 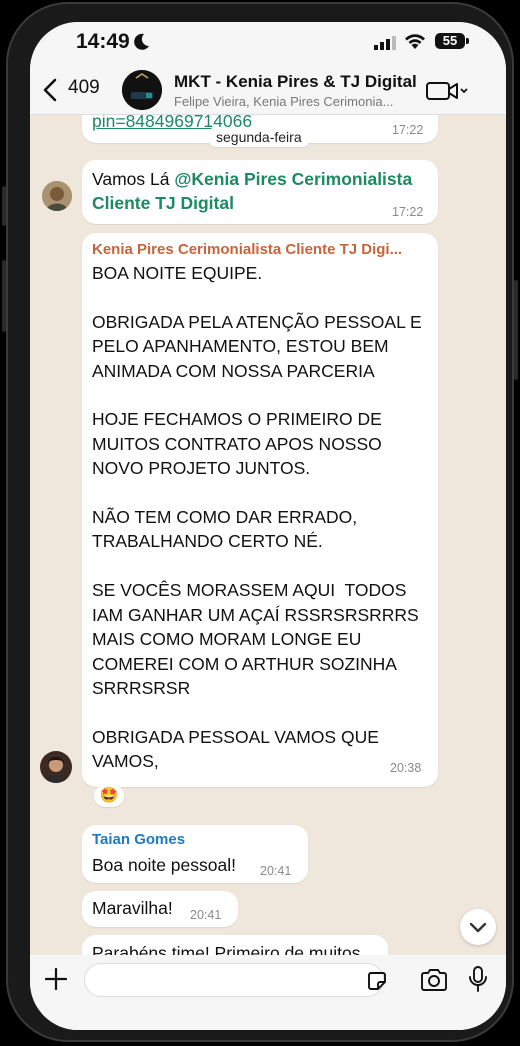 What do you see at coordinates (133, 179) in the screenshot?
I see `message-prefix: Vamos Lá` at bounding box center [133, 179].